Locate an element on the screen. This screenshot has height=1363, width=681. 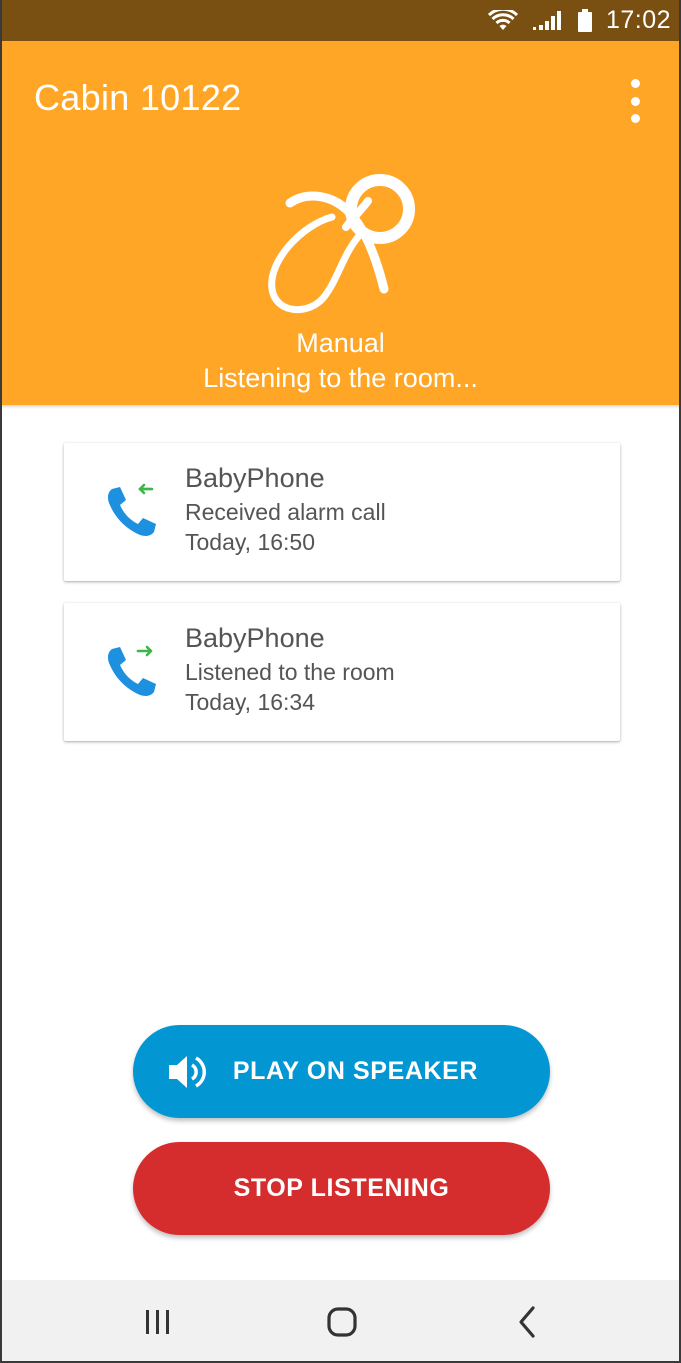
pacifier-icon is located at coordinates (341, 243).